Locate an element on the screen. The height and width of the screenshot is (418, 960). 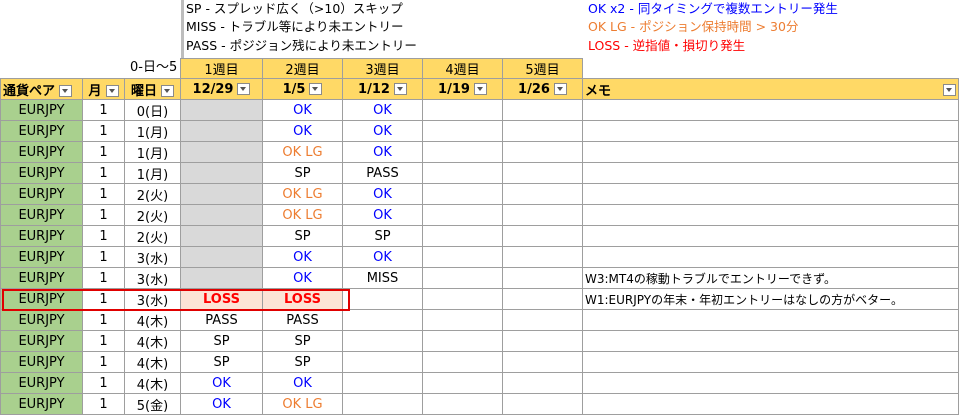
cell-day: 1(月) is located at coordinates (152, 173).